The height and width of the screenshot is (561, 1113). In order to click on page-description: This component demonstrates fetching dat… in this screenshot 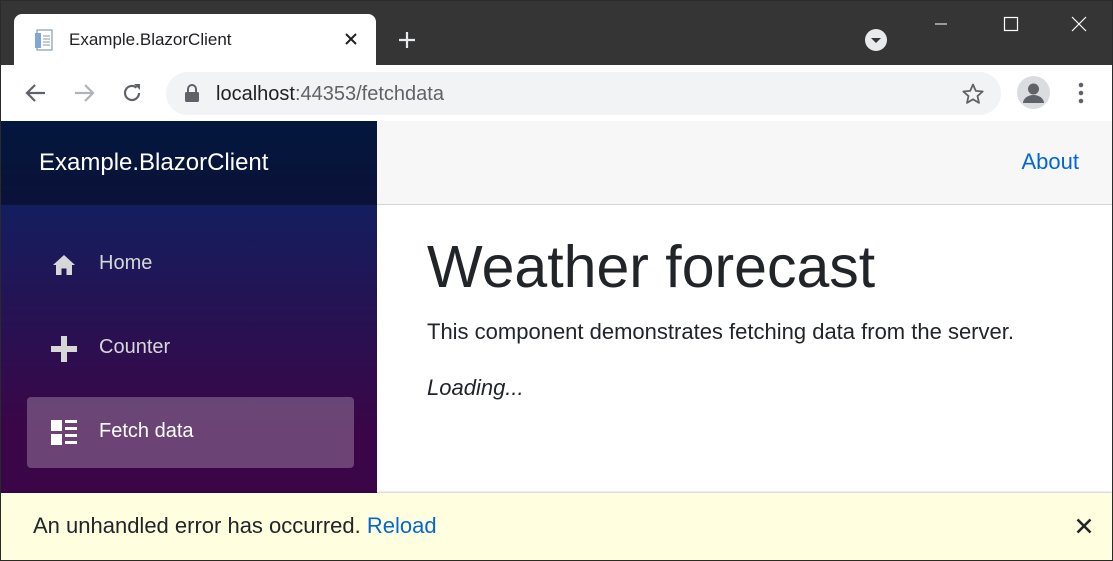, I will do `click(720, 331)`.